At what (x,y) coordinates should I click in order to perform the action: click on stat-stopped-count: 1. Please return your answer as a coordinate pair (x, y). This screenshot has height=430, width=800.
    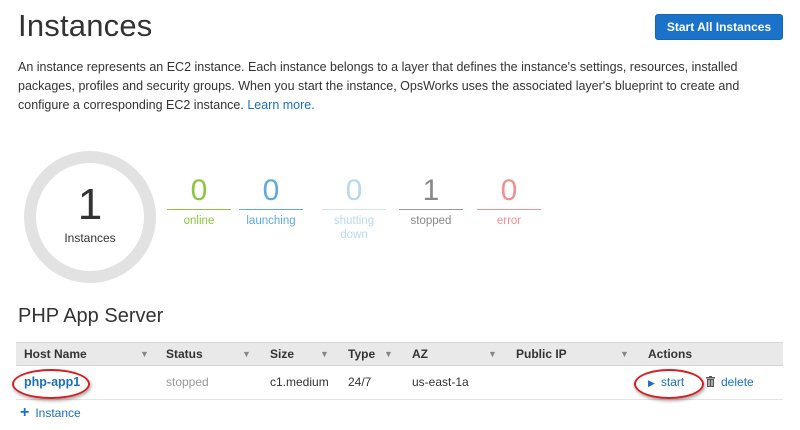
    Looking at the image, I should click on (431, 190).